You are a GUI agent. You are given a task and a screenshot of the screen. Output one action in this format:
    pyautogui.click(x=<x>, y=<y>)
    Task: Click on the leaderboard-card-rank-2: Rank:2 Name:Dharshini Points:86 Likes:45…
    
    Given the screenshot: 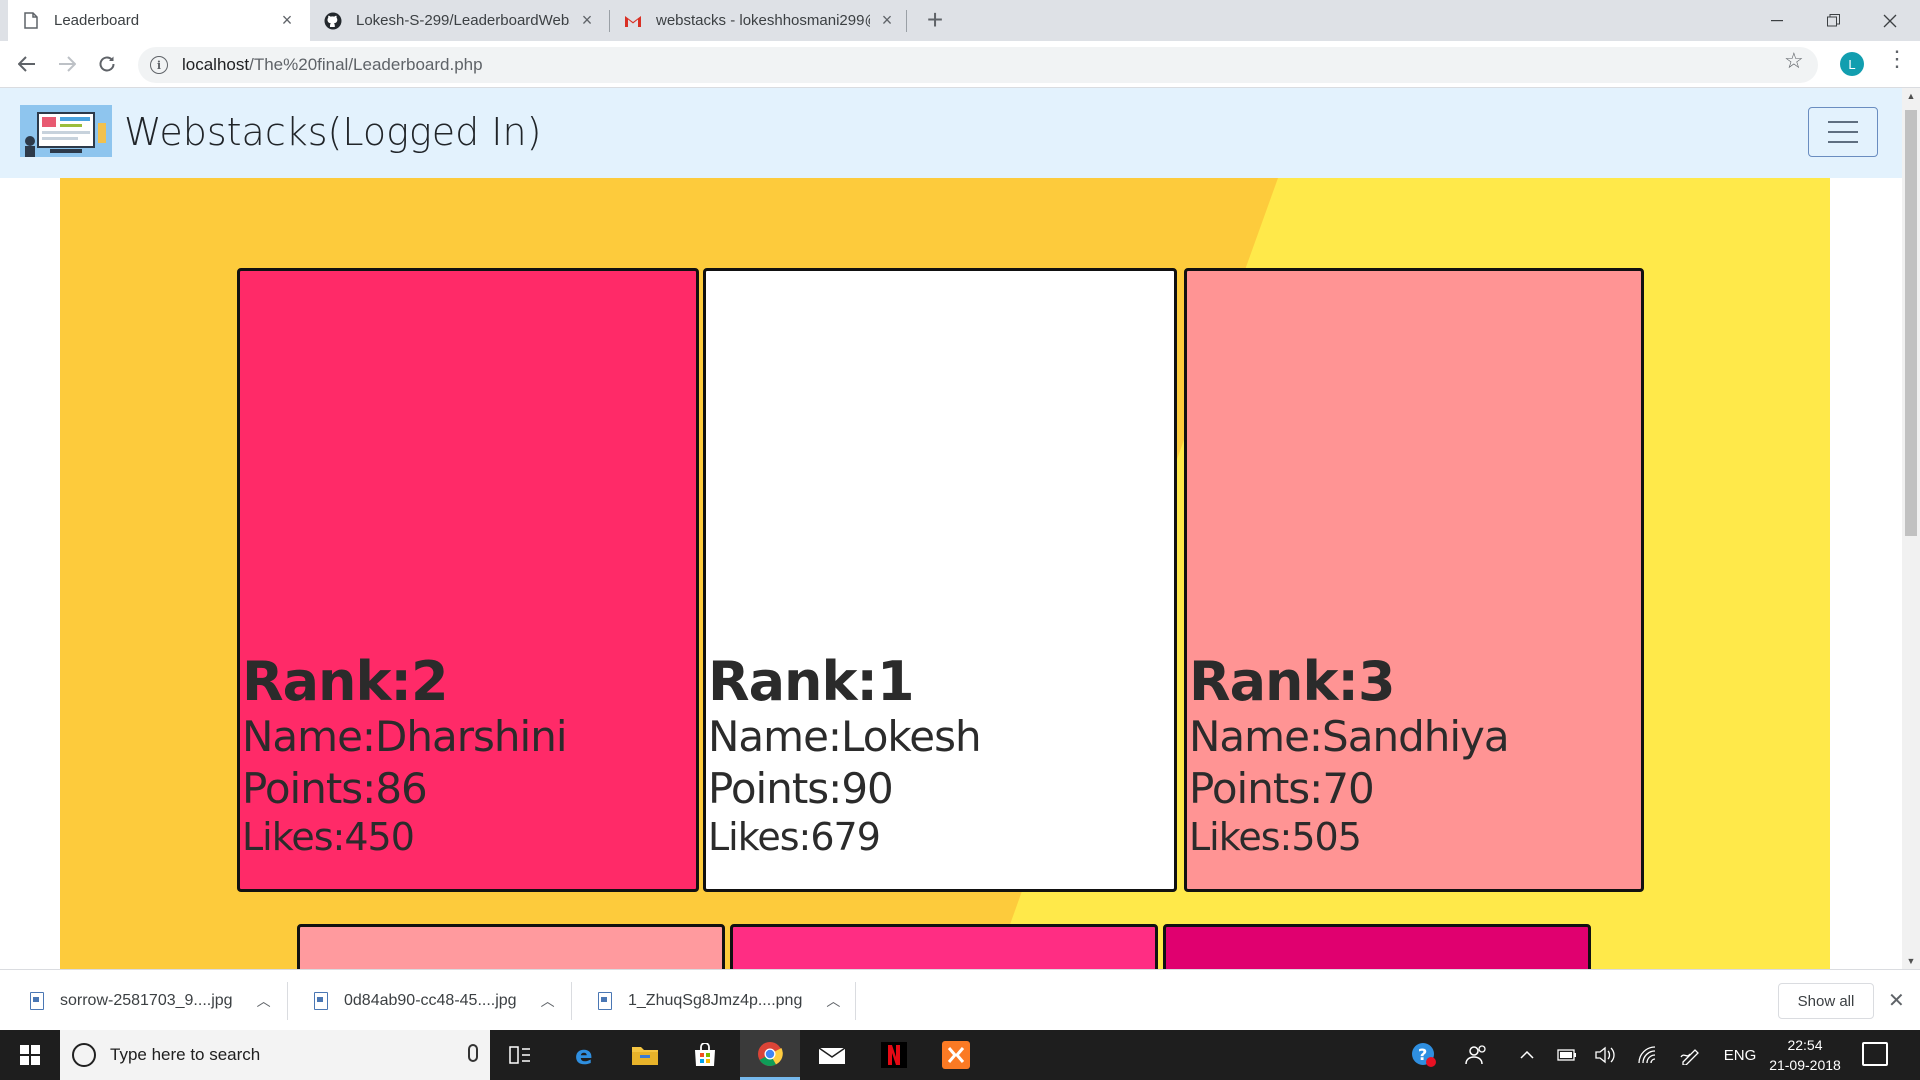 What is the action you would take?
    pyautogui.click(x=468, y=580)
    